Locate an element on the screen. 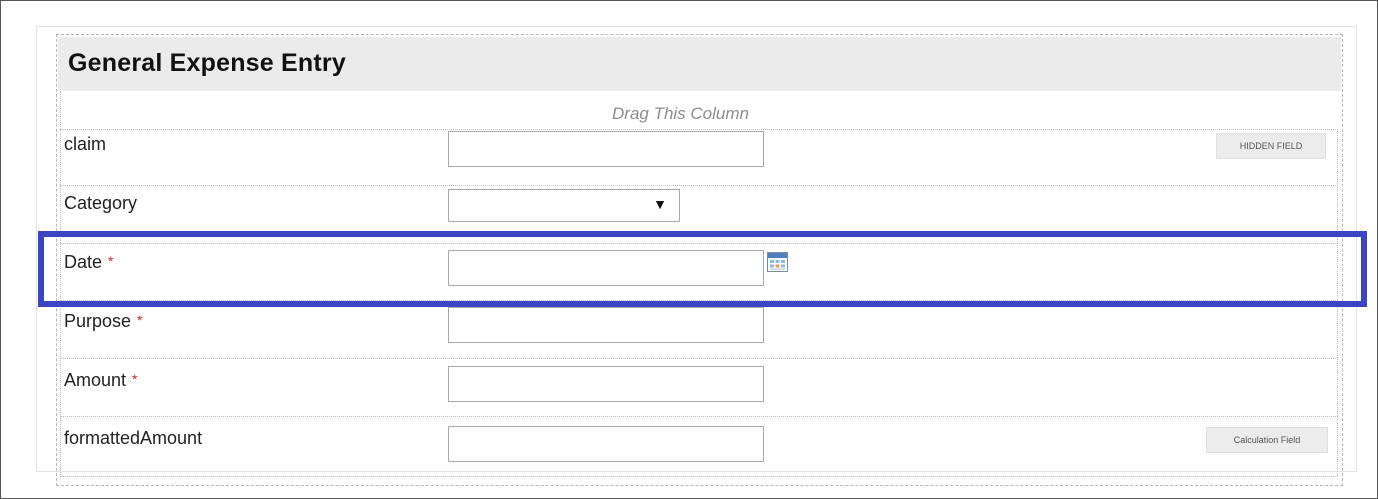  form-title: General Expense Entry is located at coordinates (207, 63).